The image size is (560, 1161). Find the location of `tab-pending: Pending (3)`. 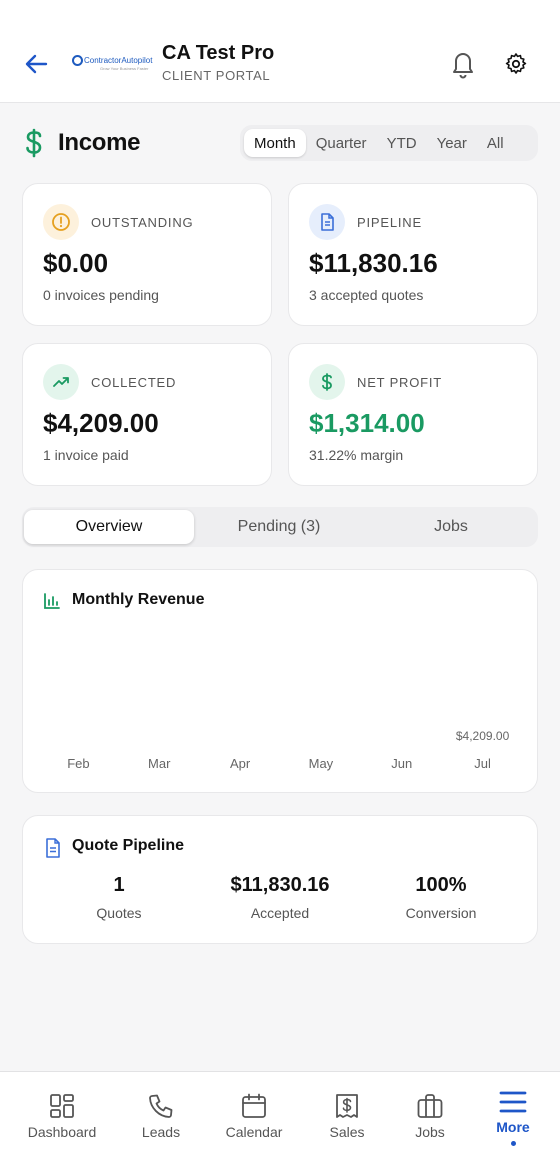

tab-pending: Pending (3) is located at coordinates (279, 527).